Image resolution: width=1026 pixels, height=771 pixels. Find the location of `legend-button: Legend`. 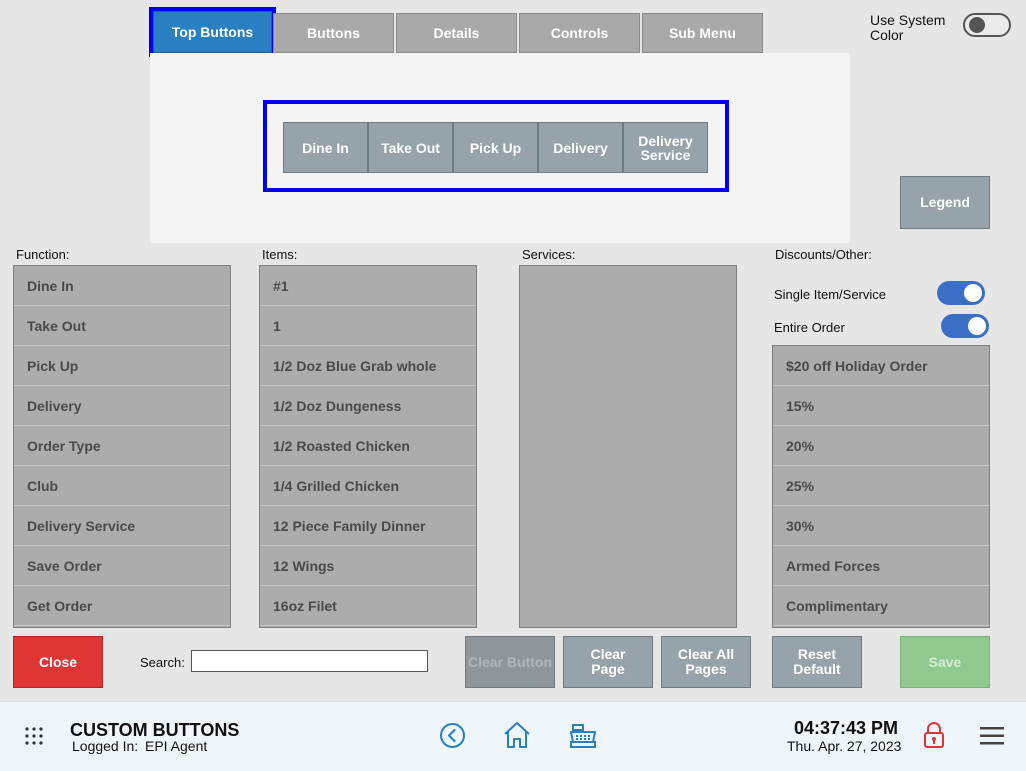

legend-button: Legend is located at coordinates (945, 202).